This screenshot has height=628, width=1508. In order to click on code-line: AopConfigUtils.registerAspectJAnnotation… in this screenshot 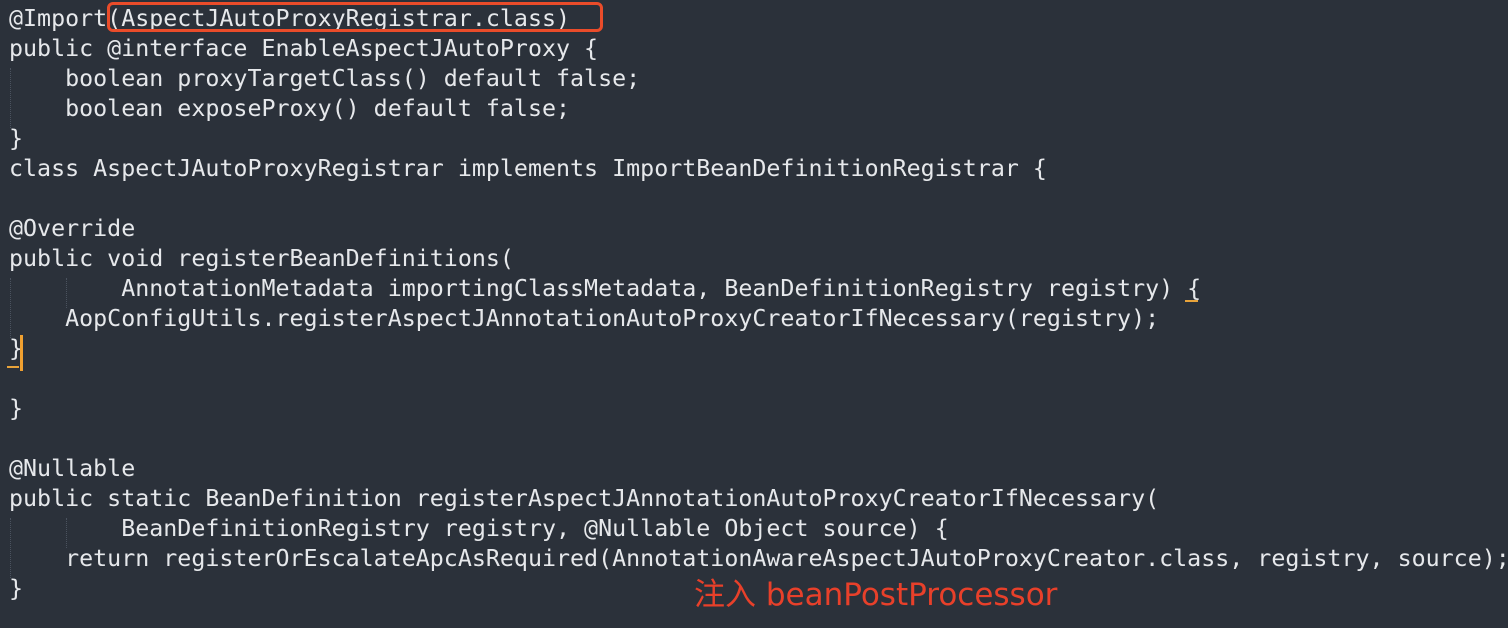, I will do `click(584, 319)`.